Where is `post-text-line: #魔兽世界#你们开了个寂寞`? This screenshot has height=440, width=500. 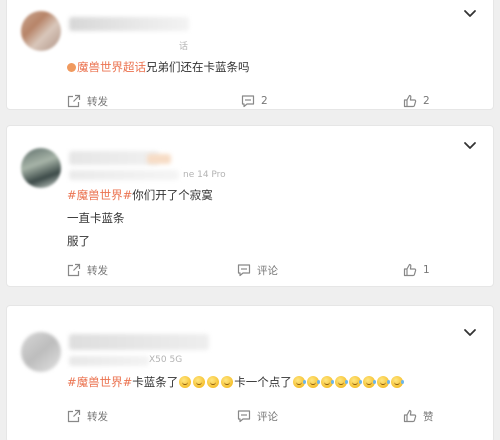 post-text-line: #魔兽世界#你们开了个寂寞 is located at coordinates (140, 195).